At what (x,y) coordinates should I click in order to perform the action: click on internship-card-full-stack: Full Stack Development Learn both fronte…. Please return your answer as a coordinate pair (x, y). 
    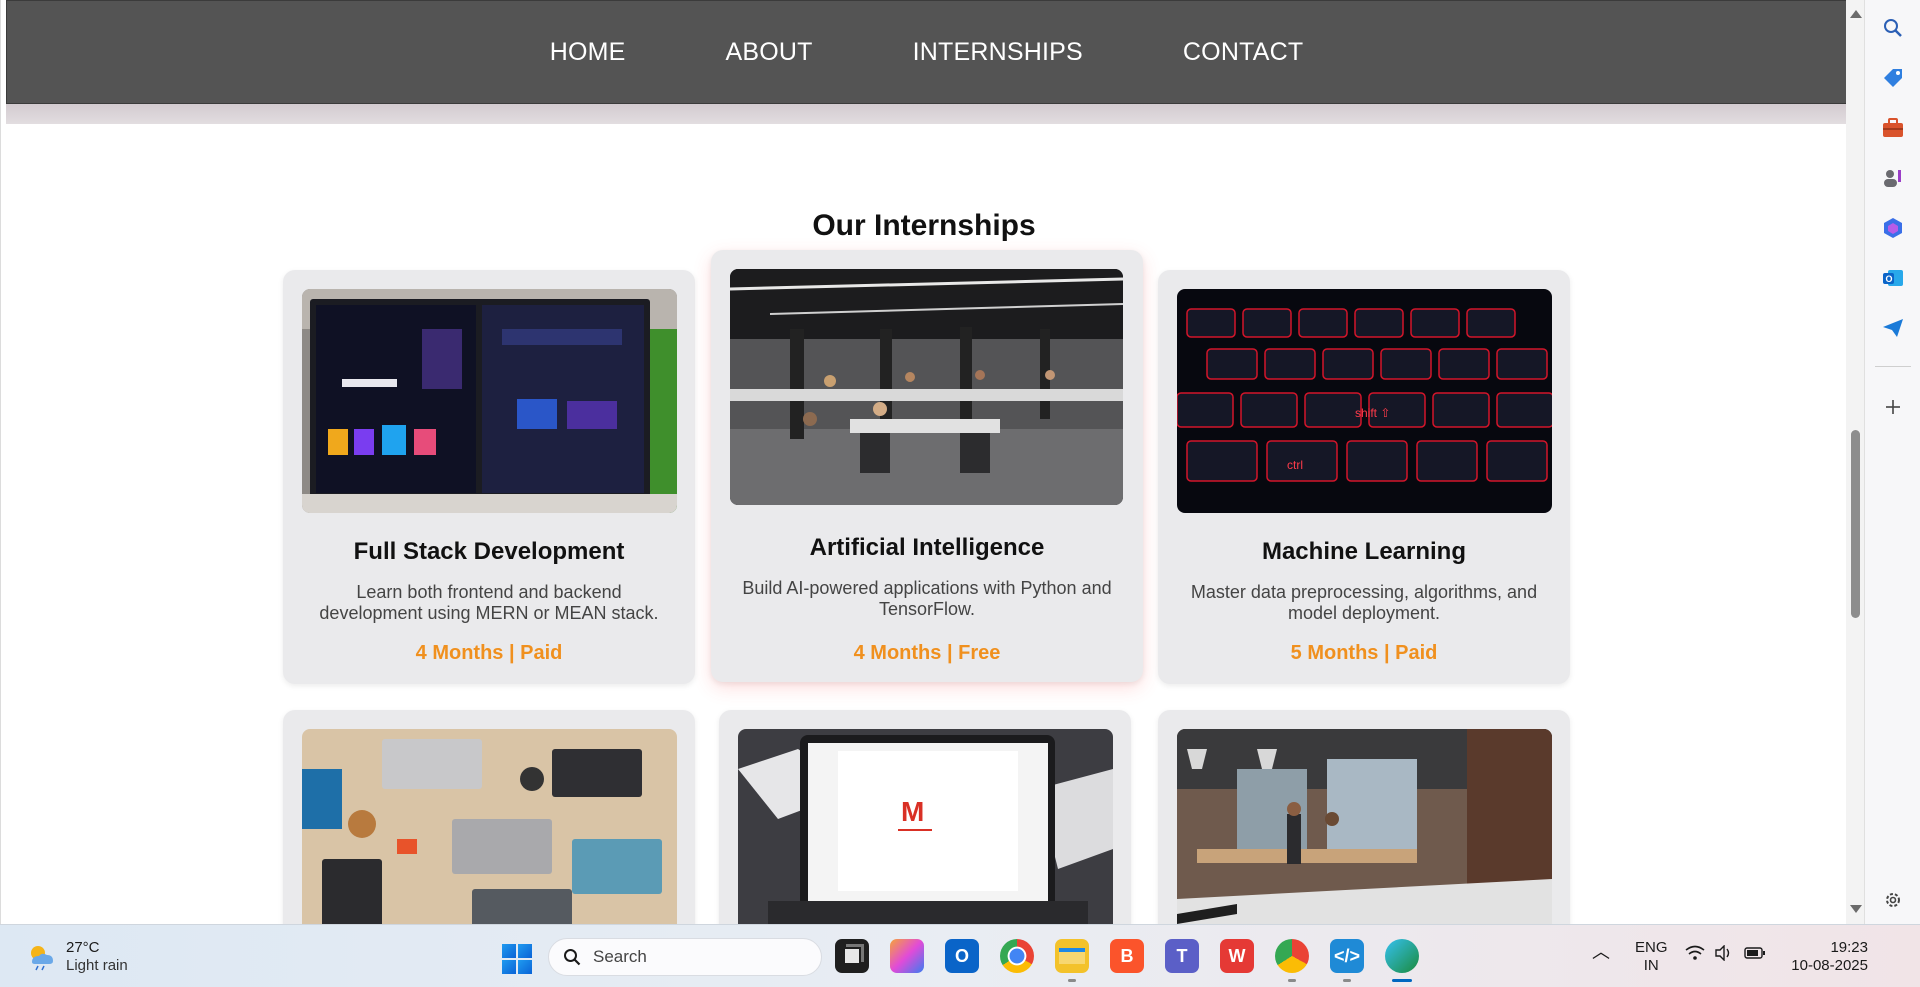
    Looking at the image, I should click on (489, 477).